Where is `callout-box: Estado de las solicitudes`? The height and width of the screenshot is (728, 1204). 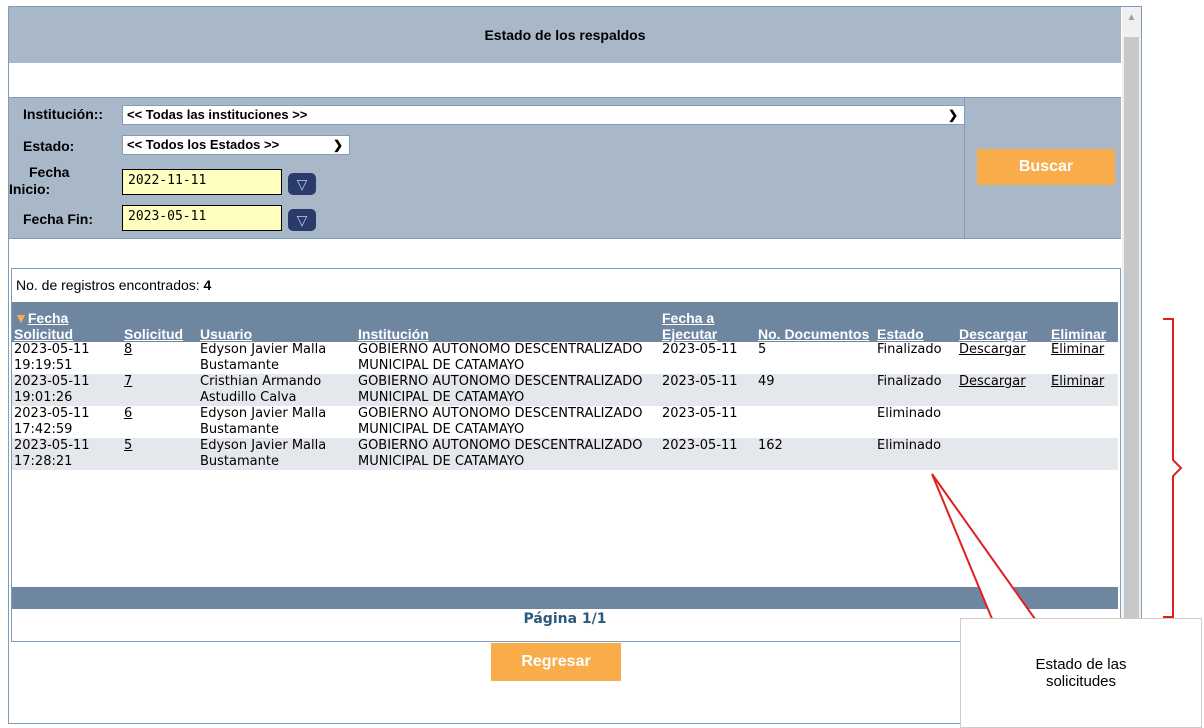
callout-box: Estado de las solicitudes is located at coordinates (1081, 673).